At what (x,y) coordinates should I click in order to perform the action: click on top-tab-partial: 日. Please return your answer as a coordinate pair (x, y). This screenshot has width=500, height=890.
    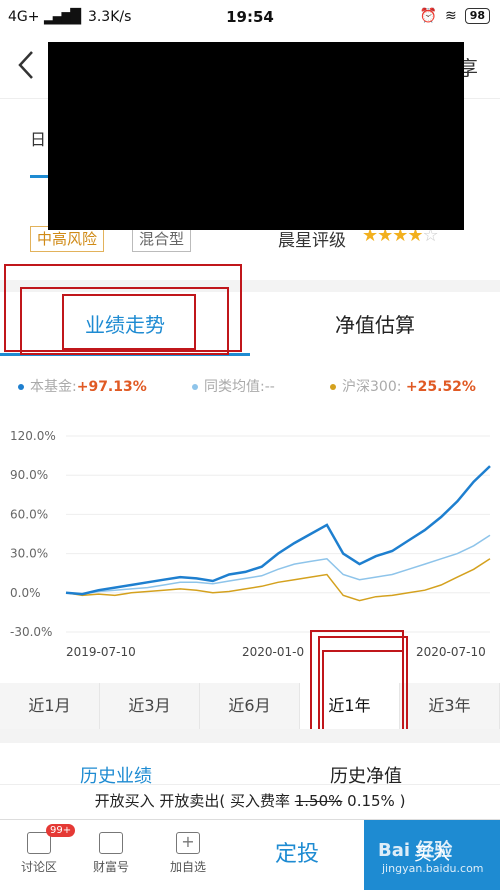
    Looking at the image, I should click on (38, 138).